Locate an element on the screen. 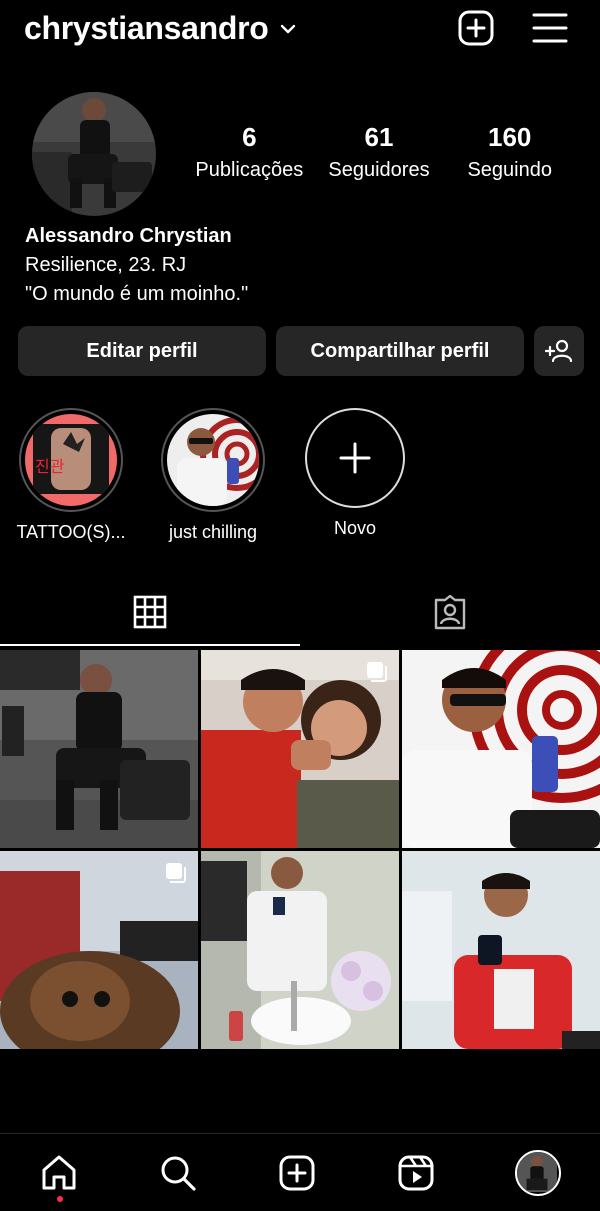 The height and width of the screenshot is (1211, 600). story-highlights: 진관 TATTOO(S)... just chilling Novo is located at coordinates (213, 475).